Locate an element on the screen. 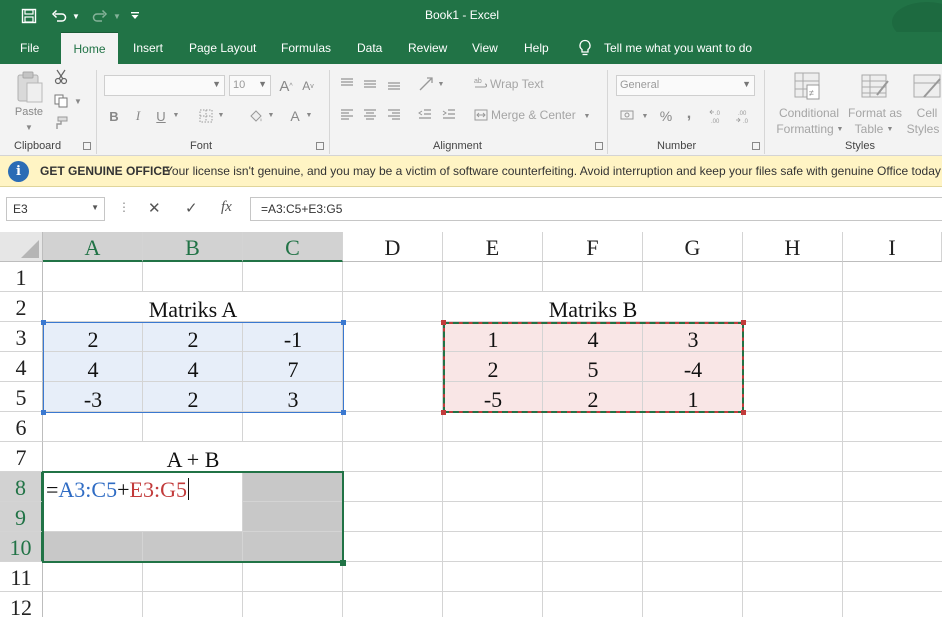  conditional-formatting-icon: ≠ is located at coordinates (808, 86).